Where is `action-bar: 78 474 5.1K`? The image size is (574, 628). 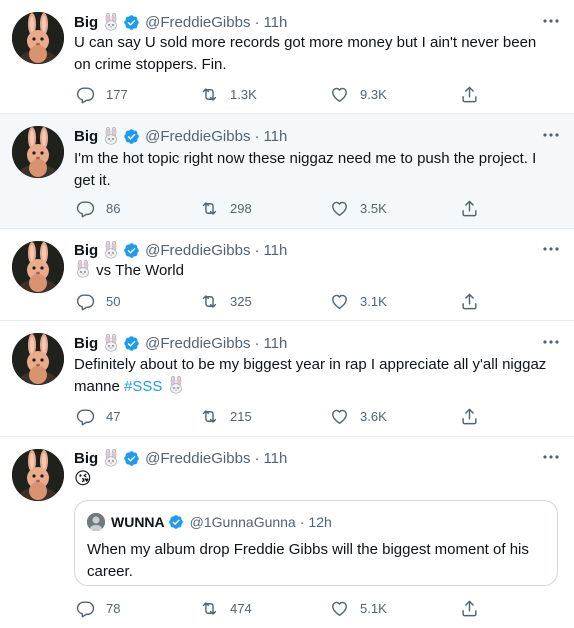 action-bar: 78 474 5.1K is located at coordinates (284, 608).